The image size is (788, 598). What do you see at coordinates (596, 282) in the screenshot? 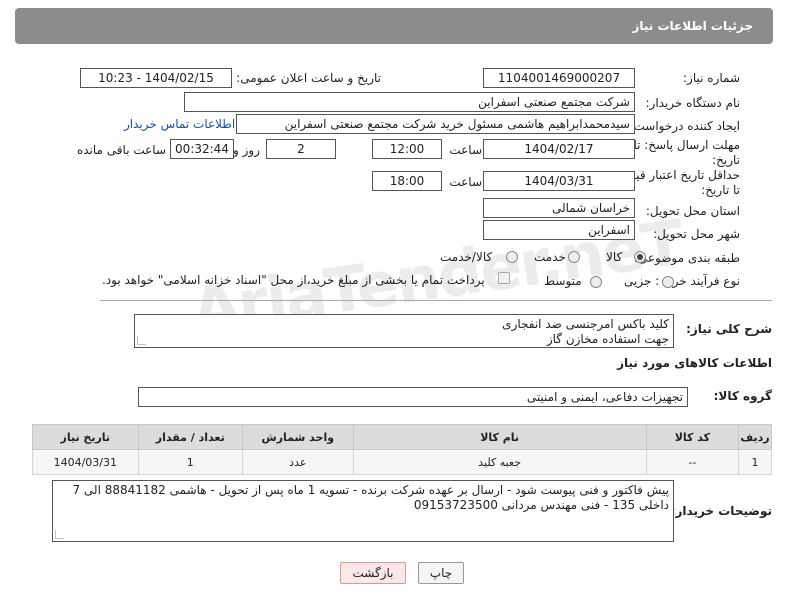
I see `process-radio-medium` at bounding box center [596, 282].